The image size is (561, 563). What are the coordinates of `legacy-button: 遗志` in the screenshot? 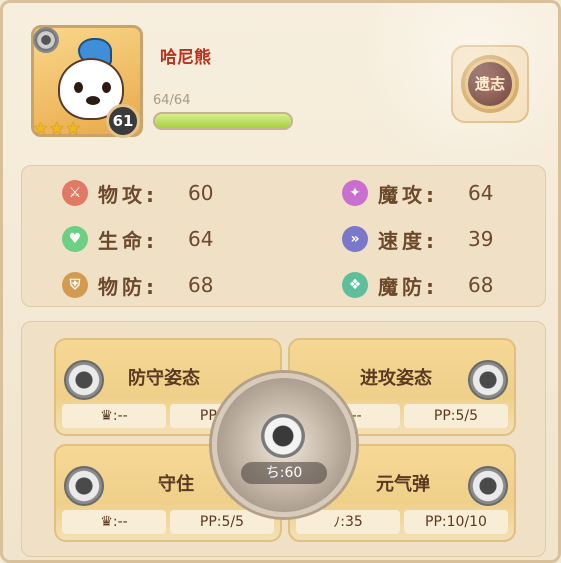 It's located at (490, 84).